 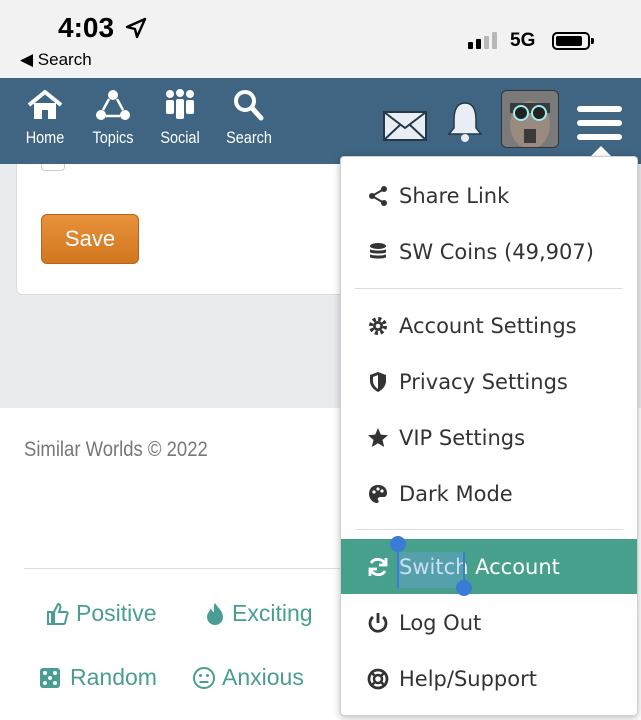 What do you see at coordinates (378, 679) in the screenshot?
I see `lifebuoy-icon` at bounding box center [378, 679].